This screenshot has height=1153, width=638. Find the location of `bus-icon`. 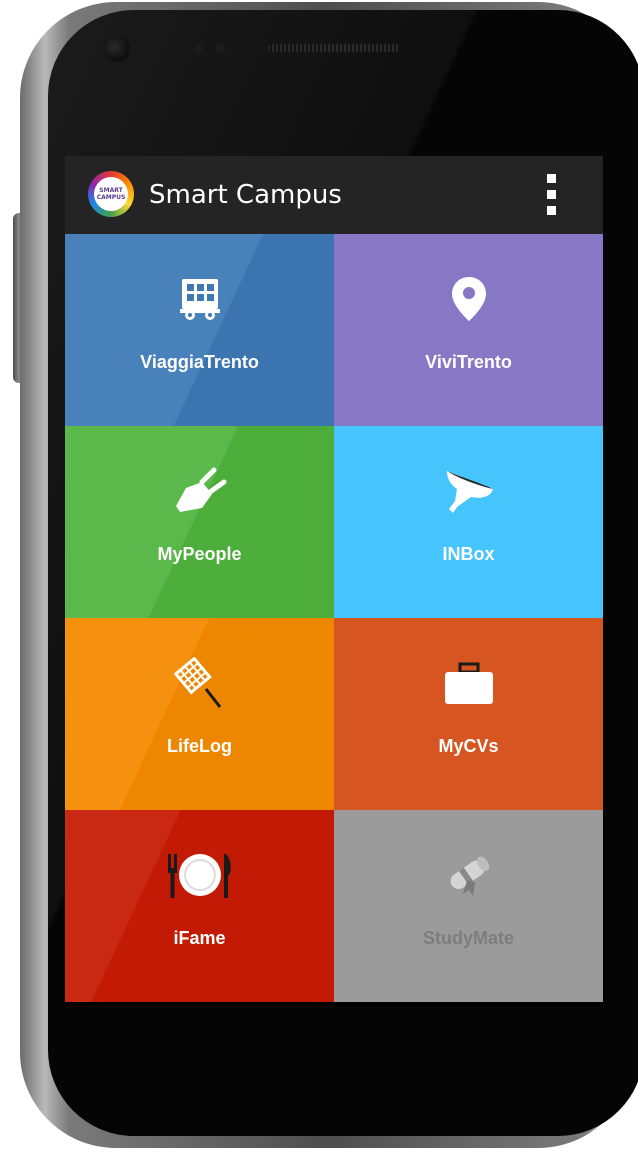

bus-icon is located at coordinates (199, 299).